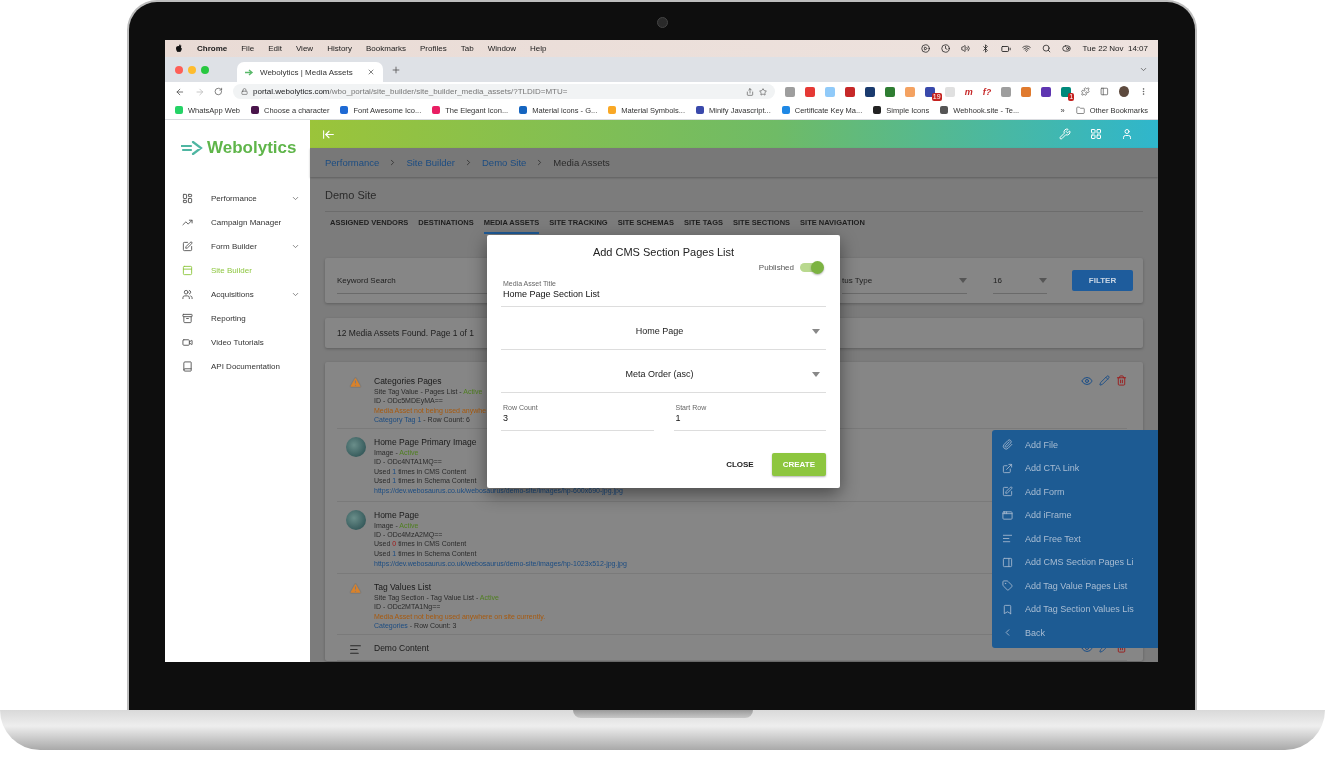  Describe the element at coordinates (1124, 91) in the screenshot. I see `profile-avatar` at that location.